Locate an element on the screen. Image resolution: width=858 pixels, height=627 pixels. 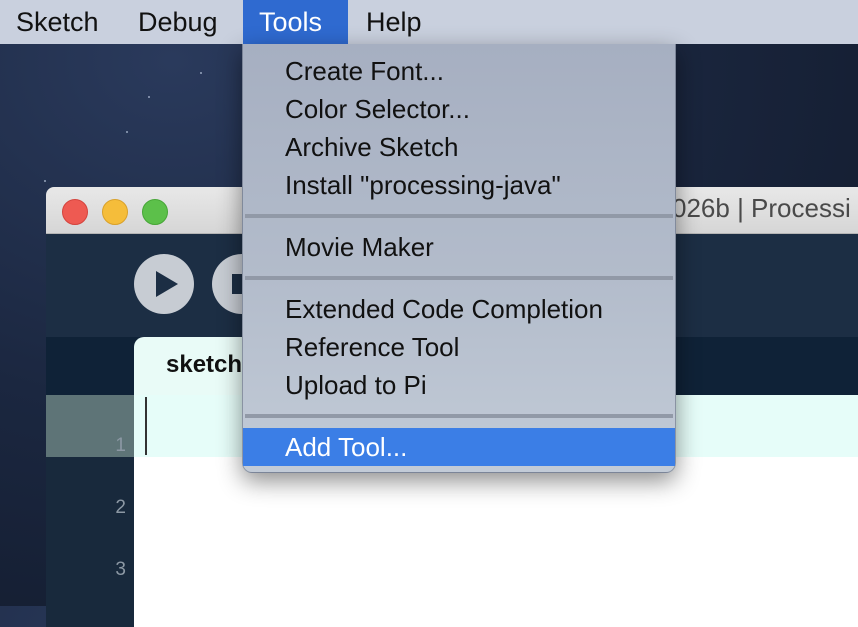
menu-item-upload-to-pi: Upload to Pi is located at coordinates (459, 385).